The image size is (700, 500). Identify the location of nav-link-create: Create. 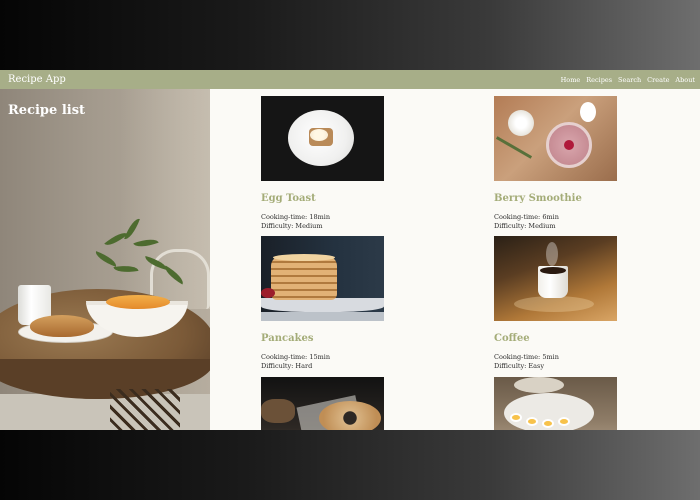
(658, 80).